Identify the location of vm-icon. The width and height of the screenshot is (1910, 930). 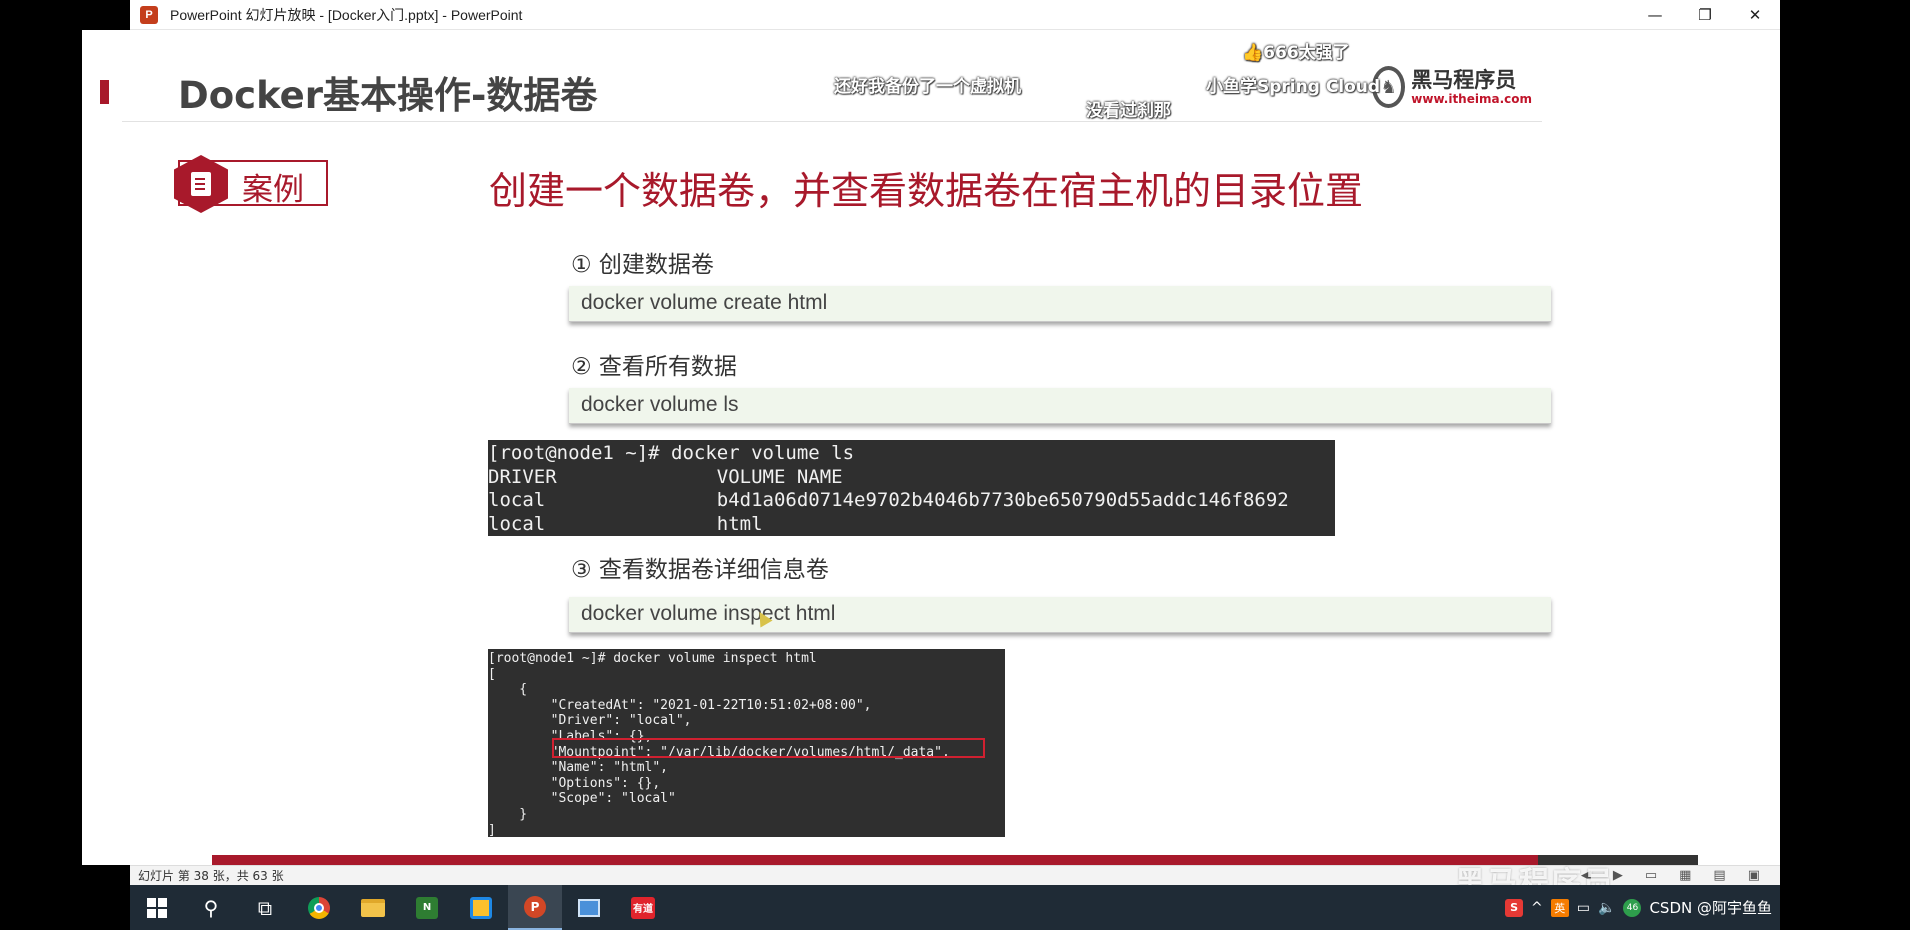
(589, 907).